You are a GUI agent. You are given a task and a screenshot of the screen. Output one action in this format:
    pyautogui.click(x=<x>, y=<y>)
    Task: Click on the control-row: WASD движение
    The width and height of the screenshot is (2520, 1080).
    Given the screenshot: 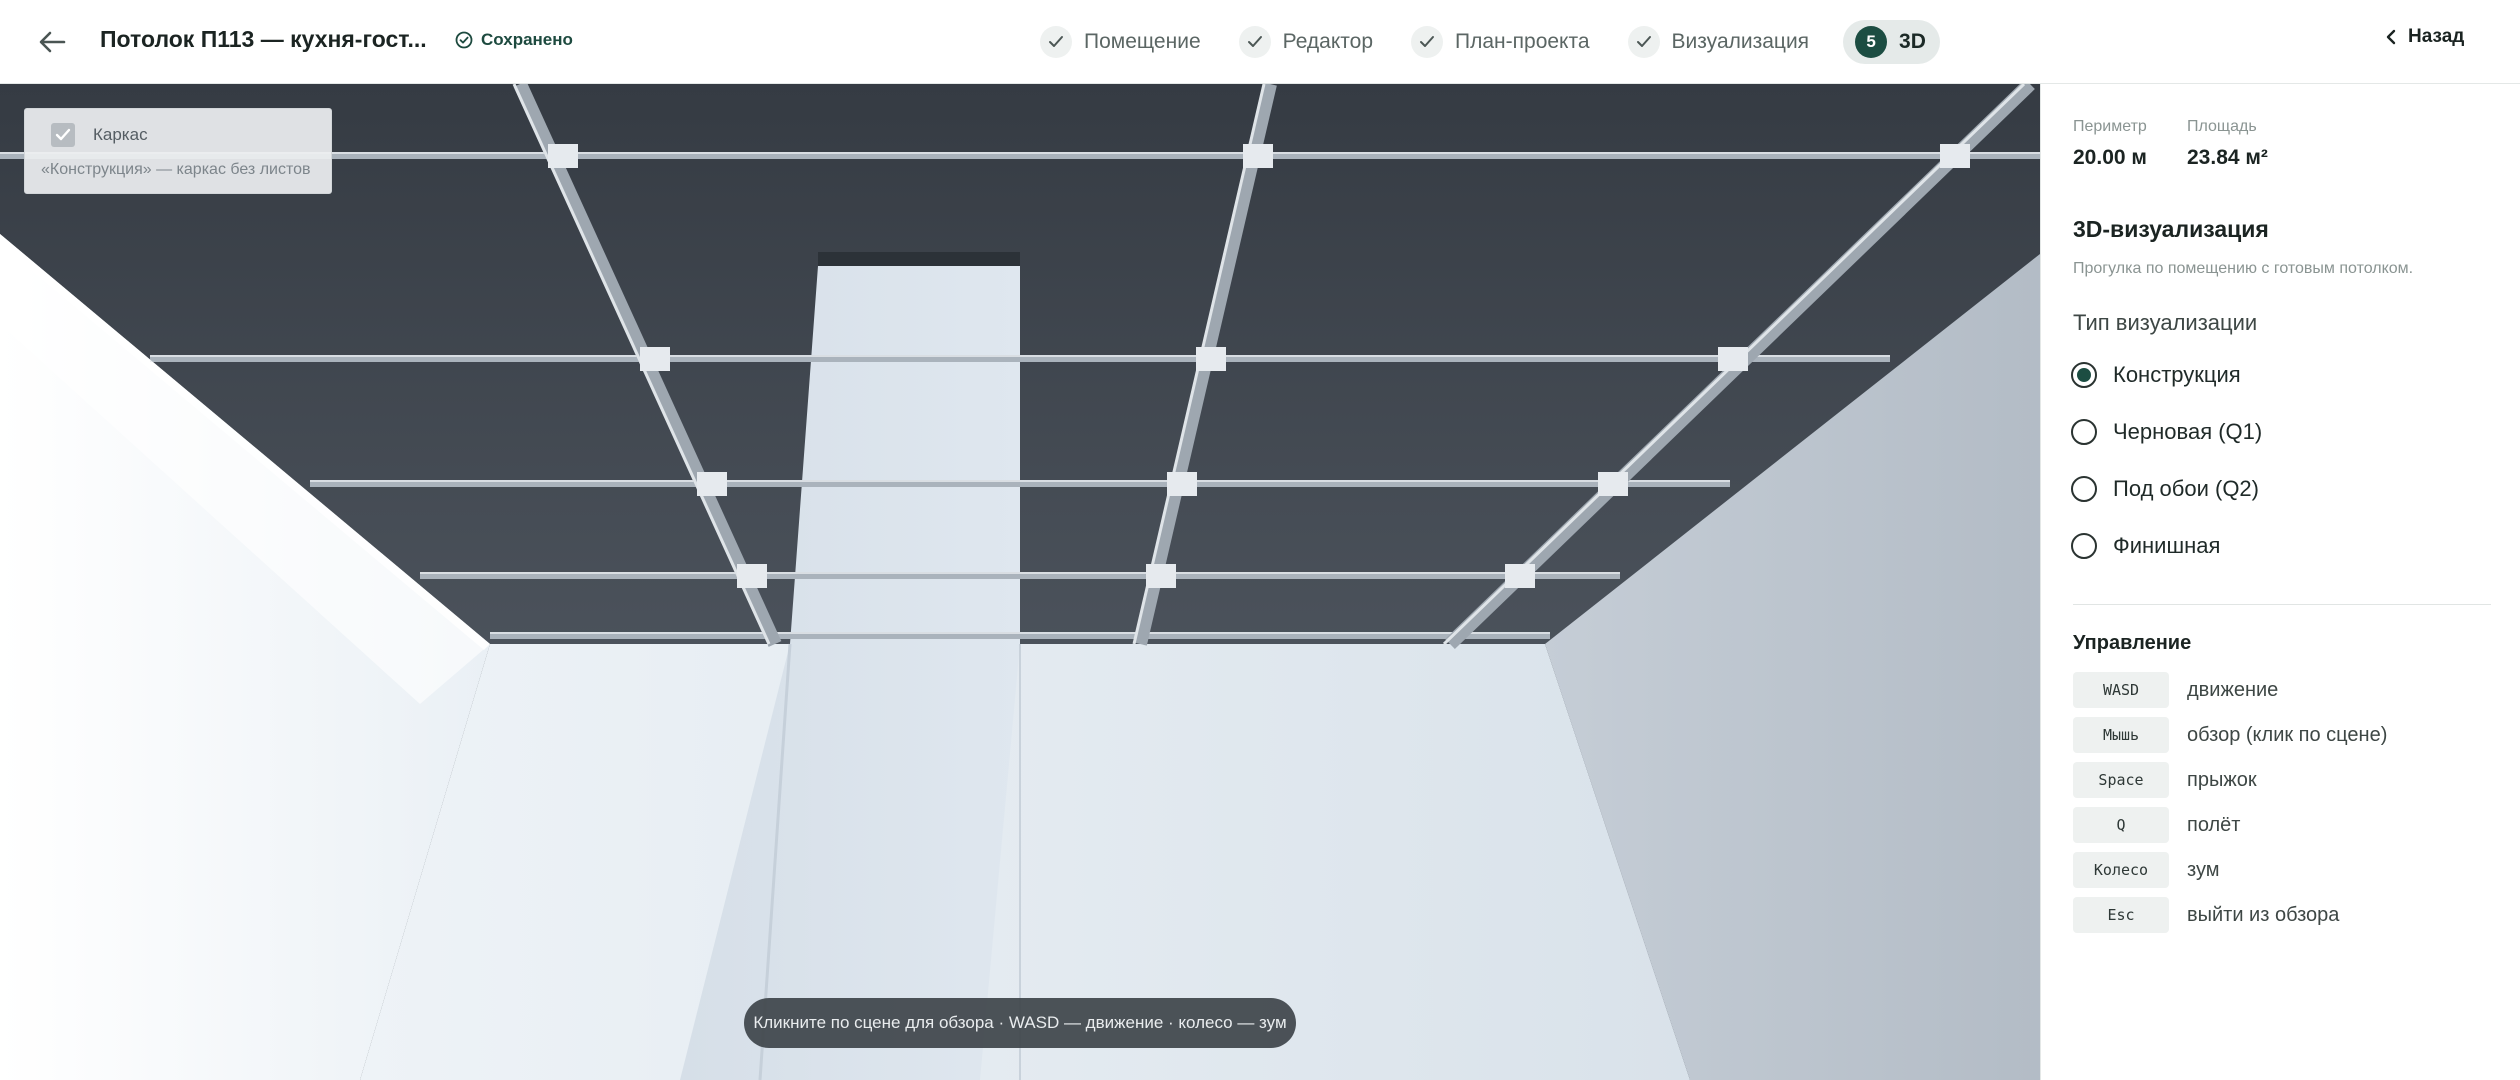 What is the action you would take?
    pyautogui.click(x=2175, y=690)
    